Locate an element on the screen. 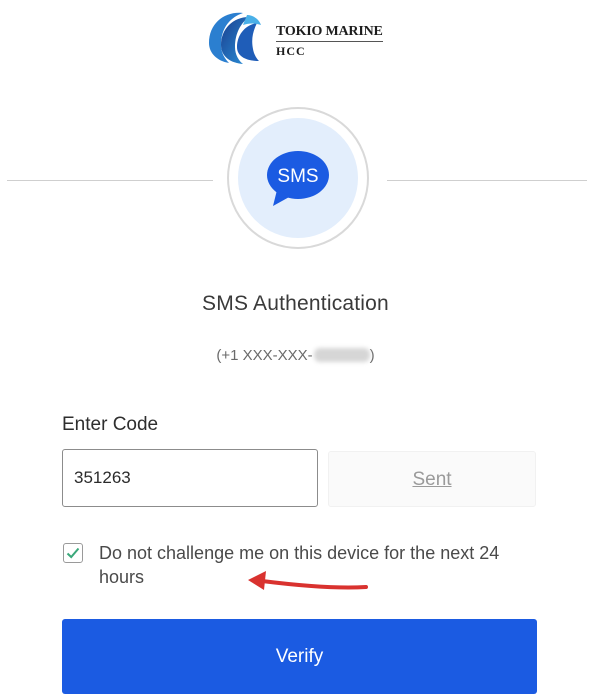  verification-code-input is located at coordinates (190, 478).